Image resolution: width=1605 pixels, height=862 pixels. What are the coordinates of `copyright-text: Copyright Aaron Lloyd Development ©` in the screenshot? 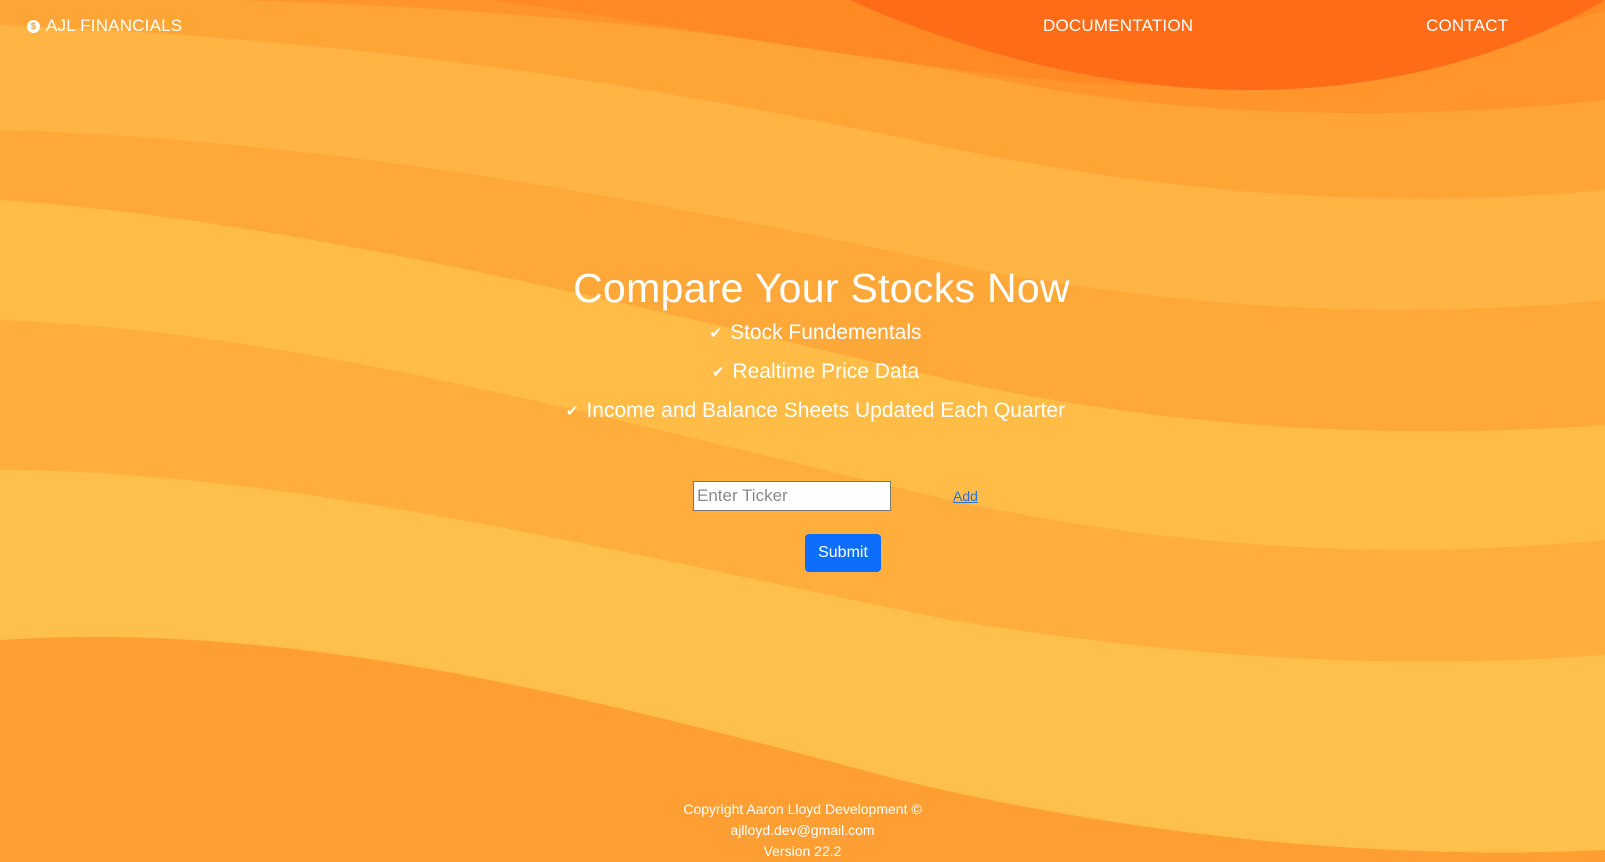 It's located at (802, 809).